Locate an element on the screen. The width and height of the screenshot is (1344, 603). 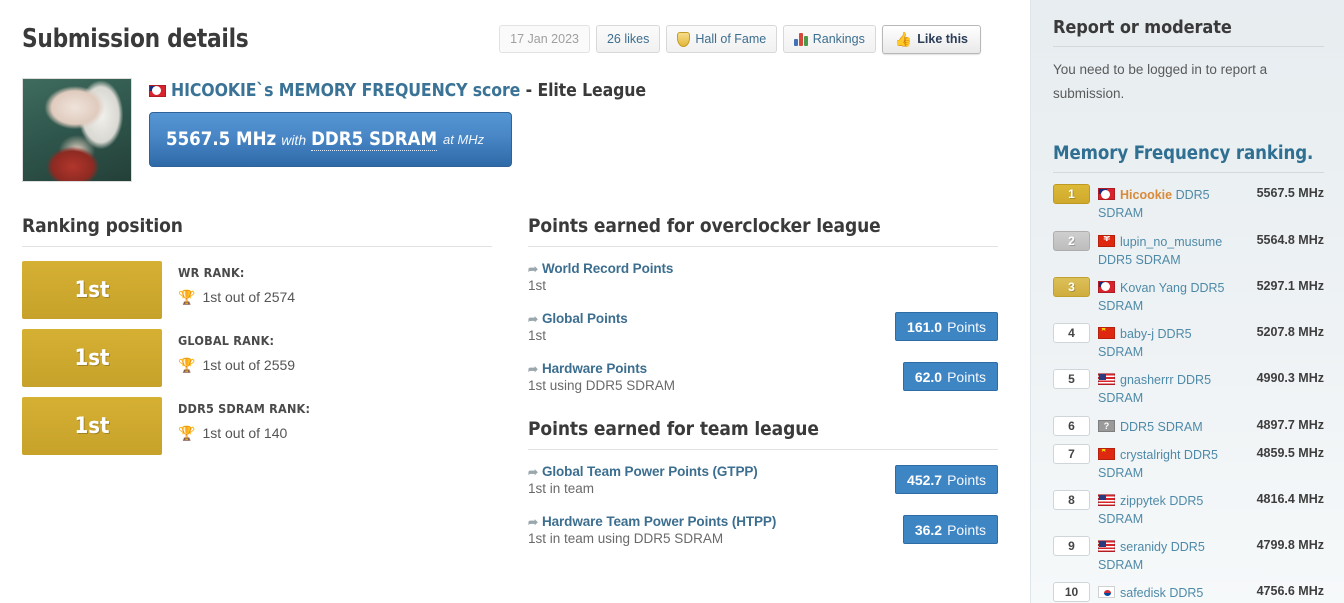
rank-row: 1st DDR5 SDRAM RANK: 🏆 1st out of 140 is located at coordinates (257, 426).